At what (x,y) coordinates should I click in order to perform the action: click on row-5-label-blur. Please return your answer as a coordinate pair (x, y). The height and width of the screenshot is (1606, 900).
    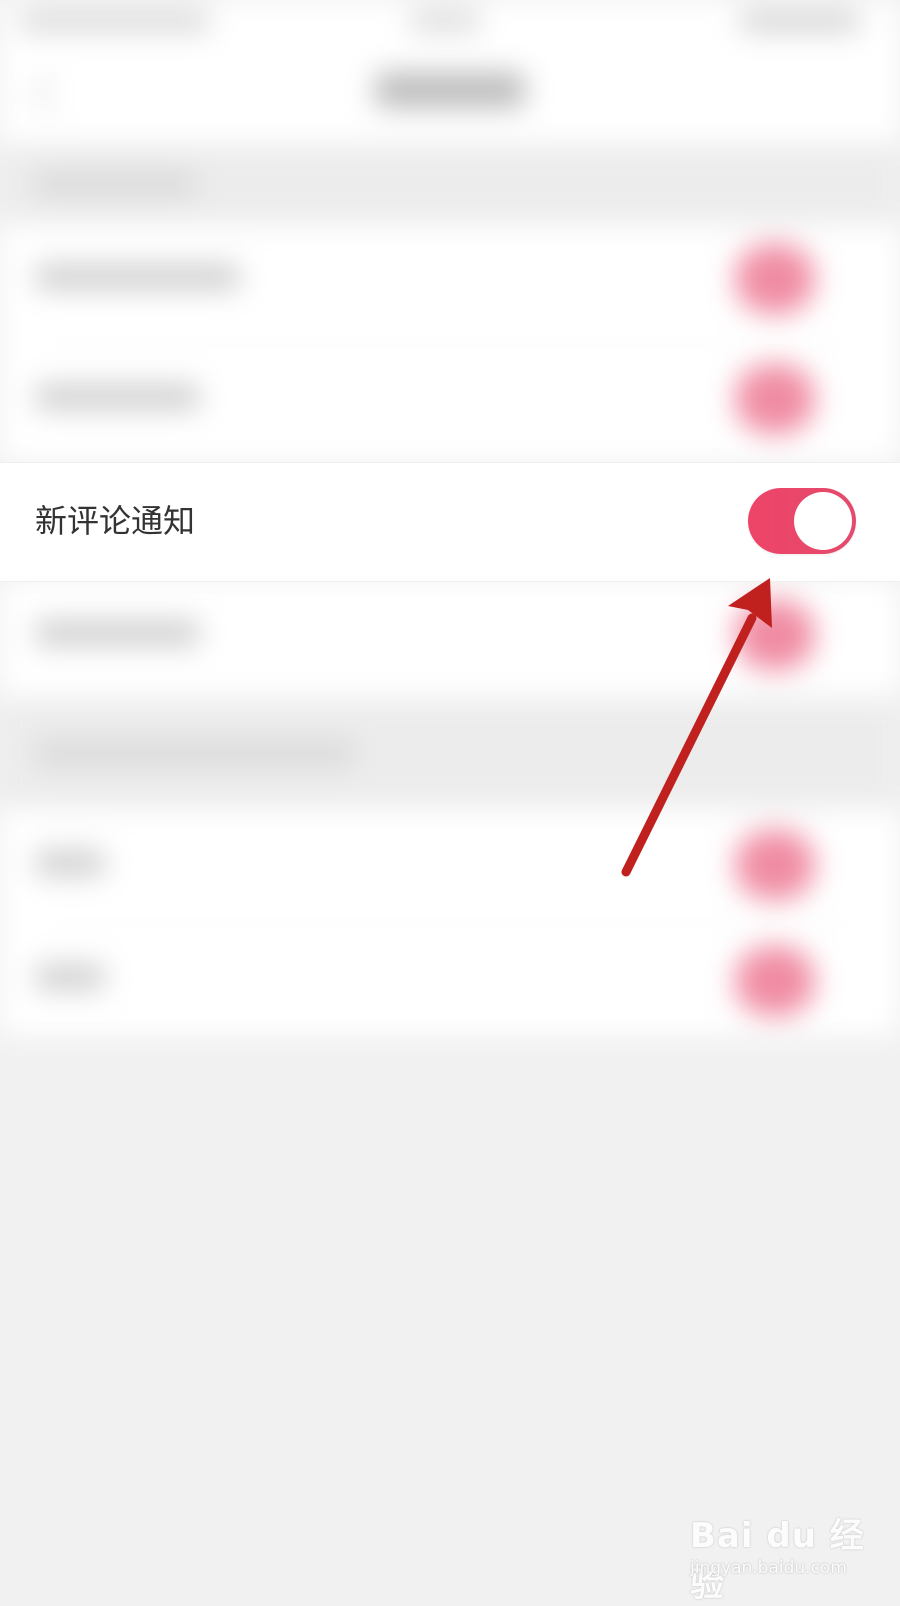
    Looking at the image, I should click on (70, 863).